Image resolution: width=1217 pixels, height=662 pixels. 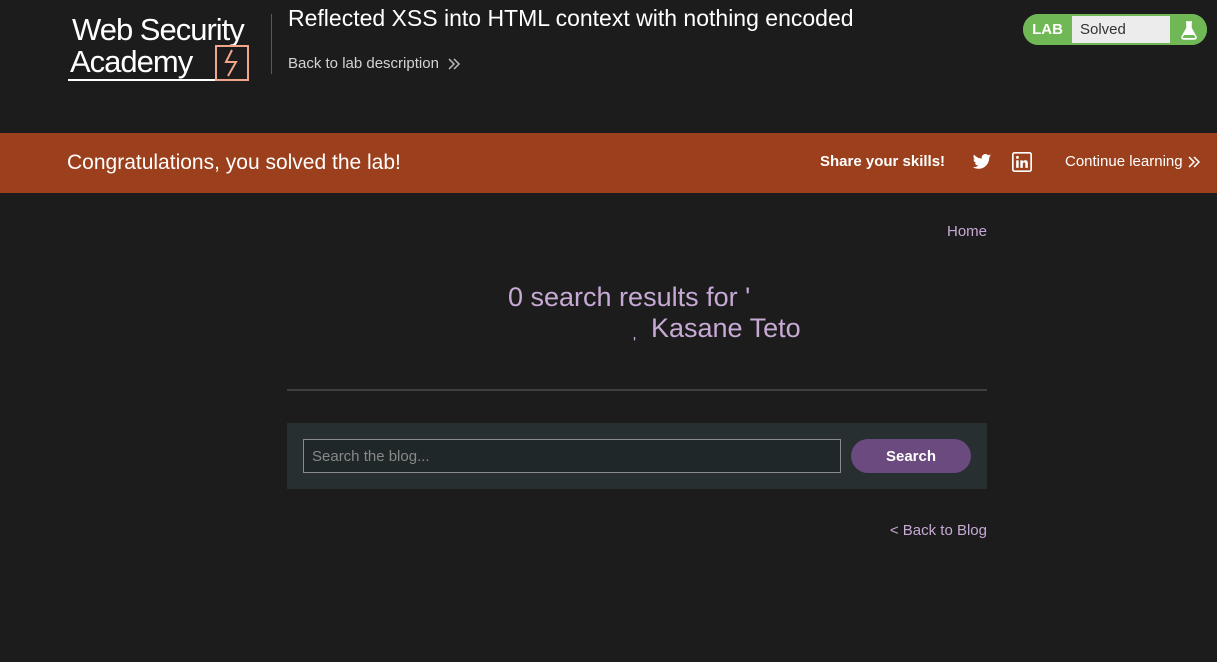 What do you see at coordinates (637, 390) in the screenshot?
I see `content-divider` at bounding box center [637, 390].